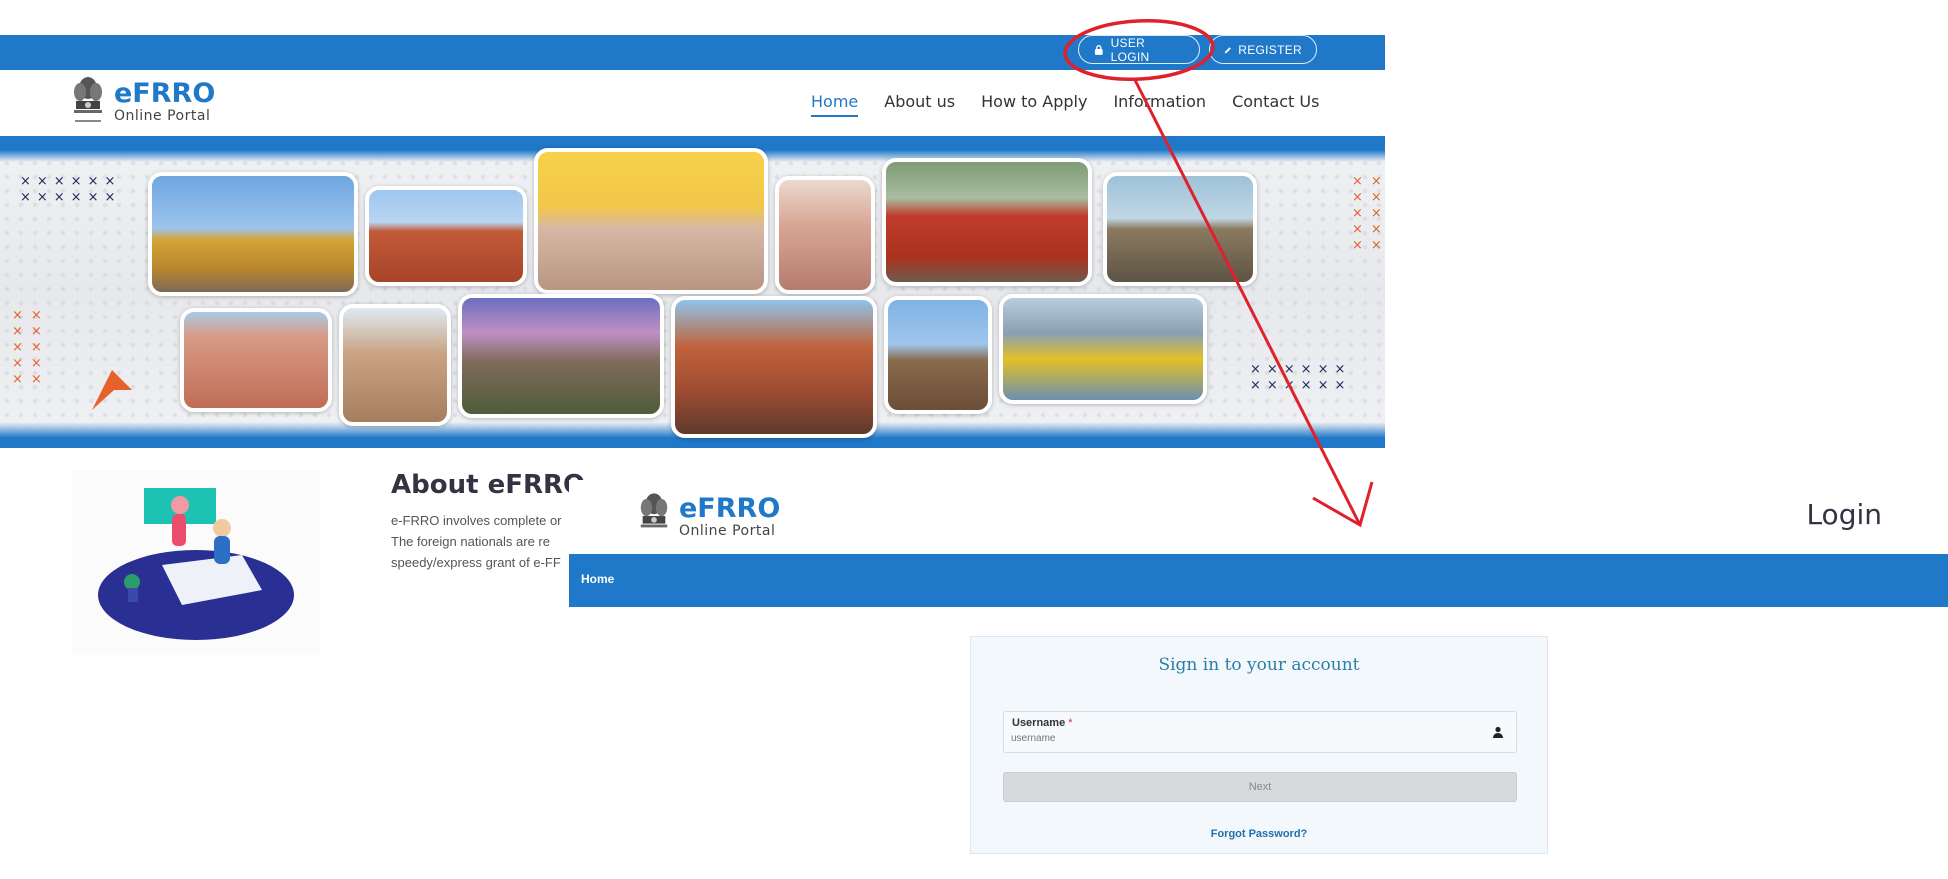 The image size is (1948, 879). What do you see at coordinates (112, 390) in the screenshot?
I see `orange-arrow-decoration` at bounding box center [112, 390].